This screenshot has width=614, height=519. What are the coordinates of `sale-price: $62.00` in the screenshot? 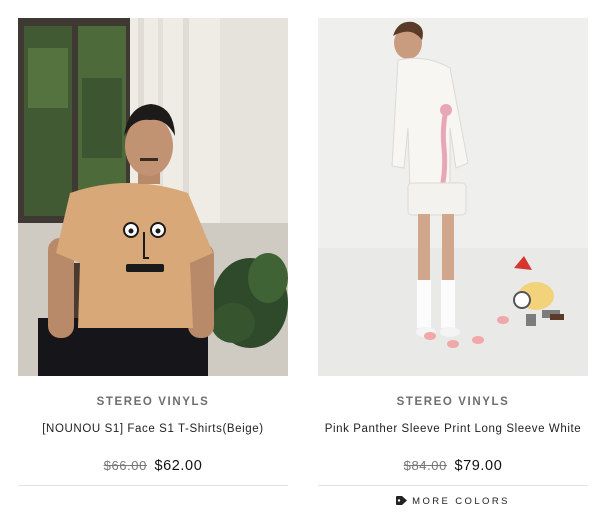 It's located at (178, 466).